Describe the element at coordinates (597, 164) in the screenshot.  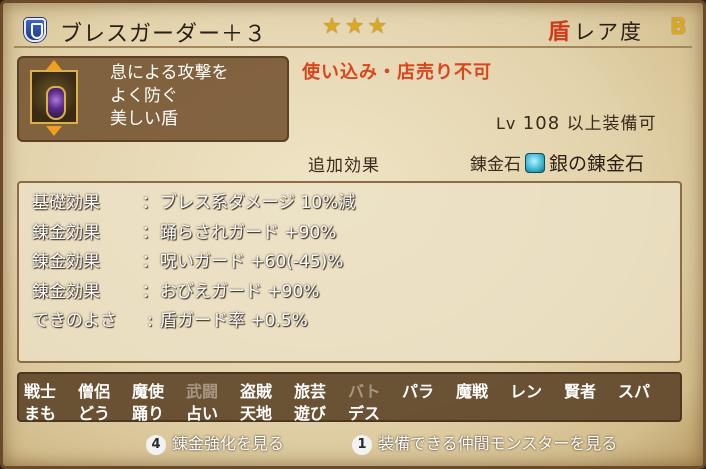
I see `alchemy-stone-name: 銀の錬金石` at that location.